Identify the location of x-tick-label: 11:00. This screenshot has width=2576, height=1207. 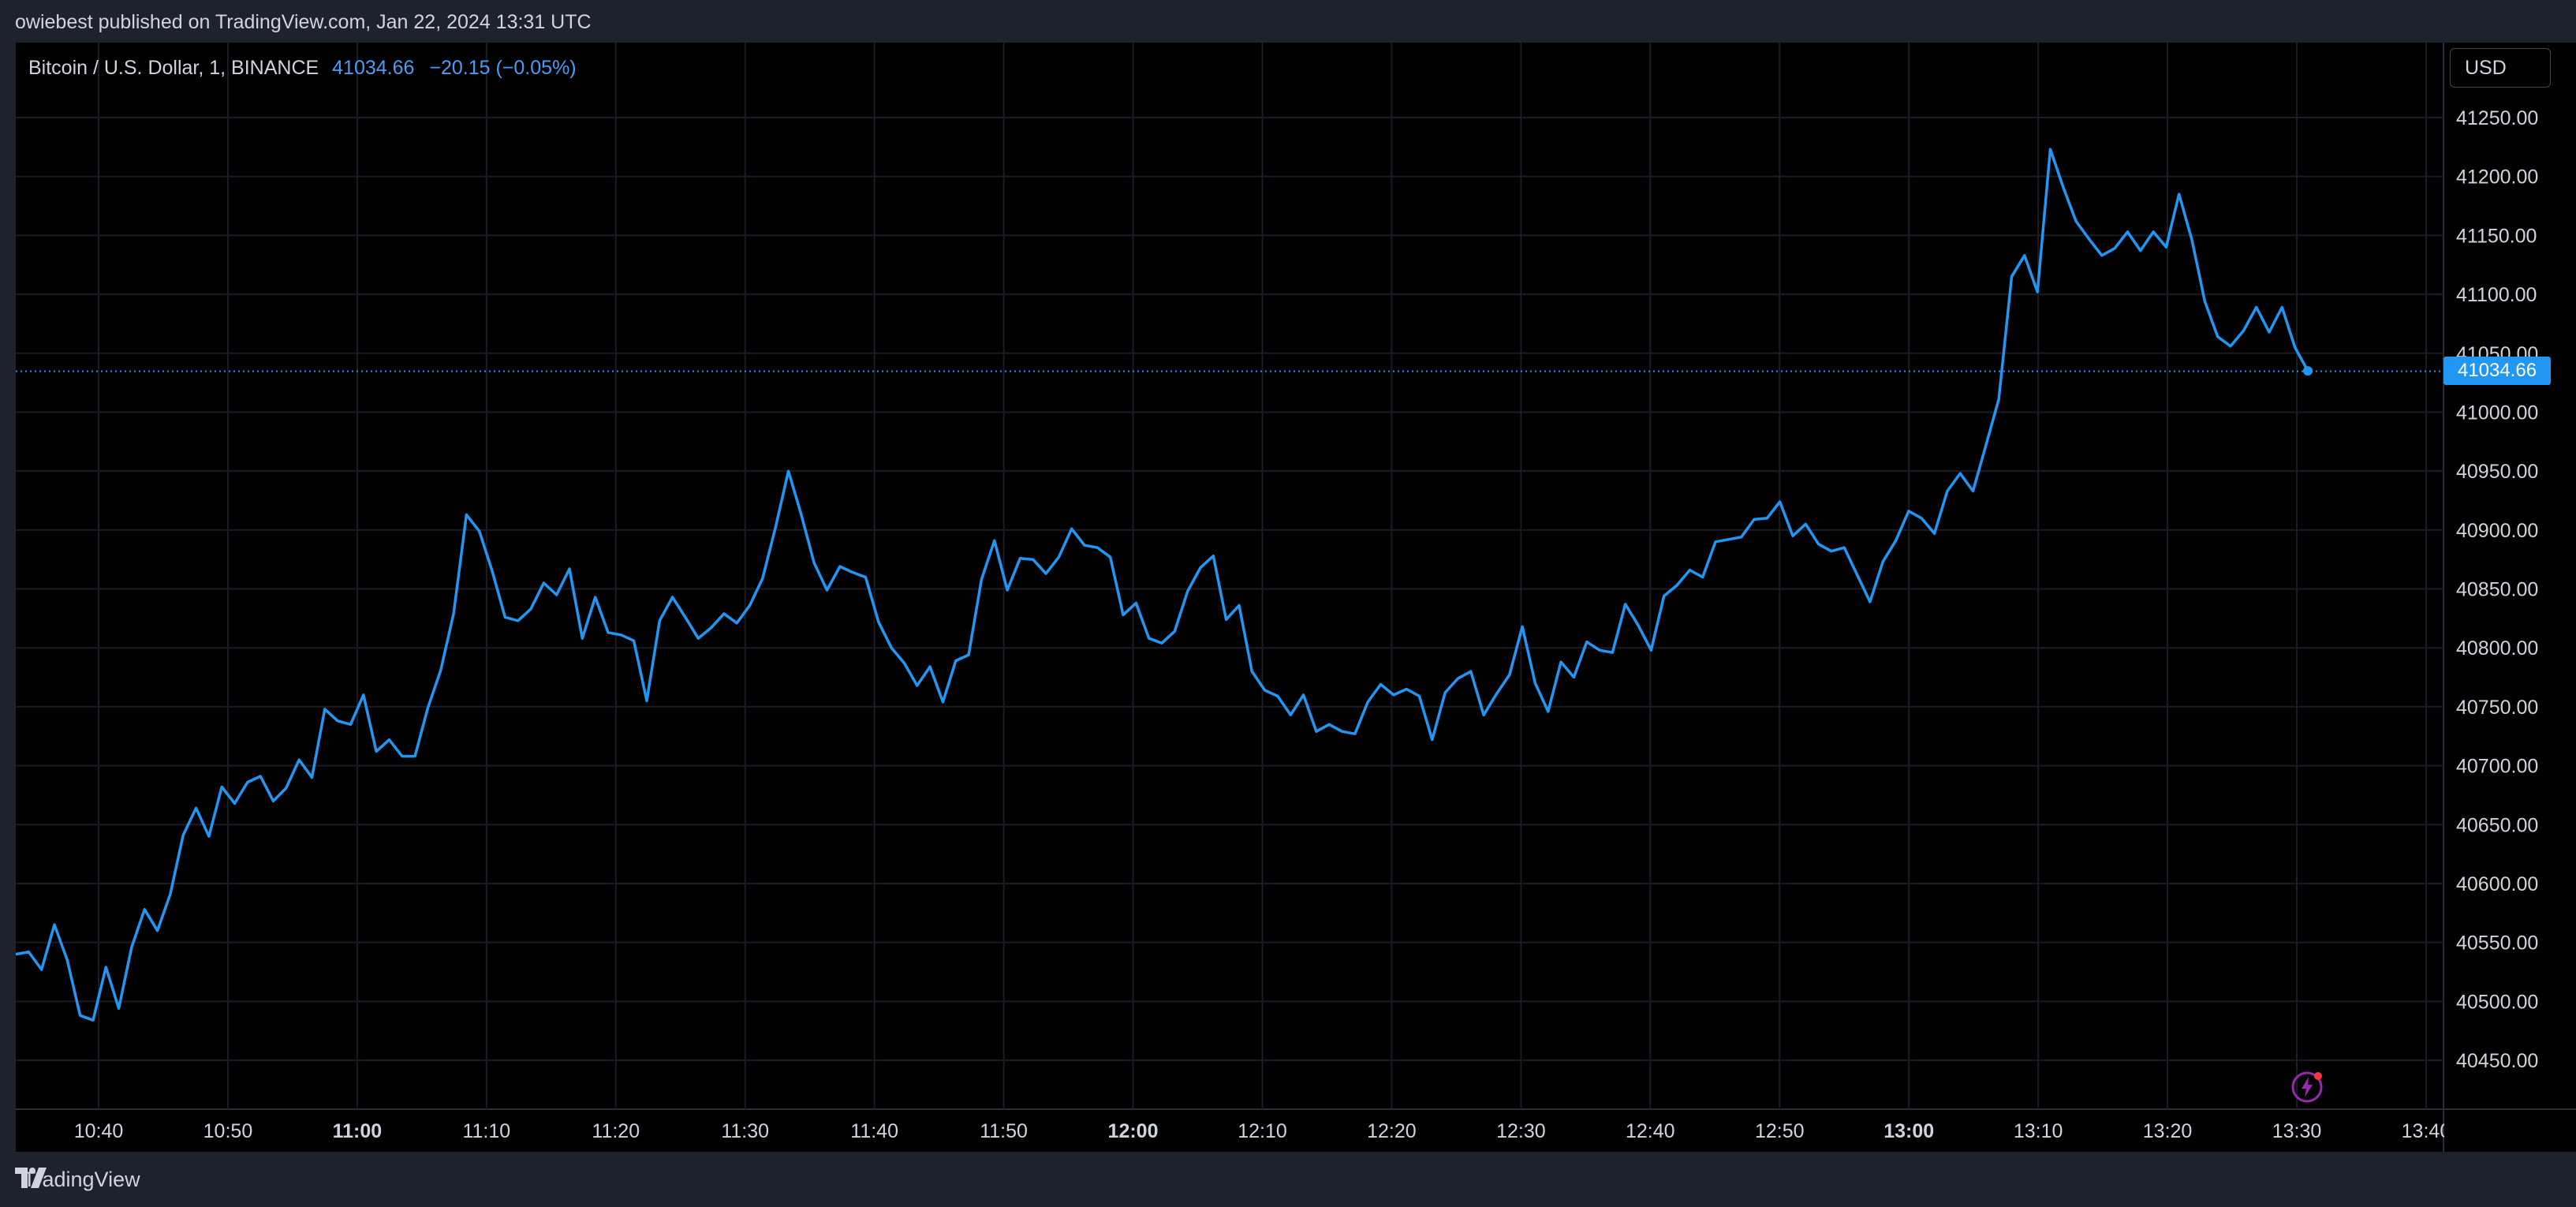
(358, 1131).